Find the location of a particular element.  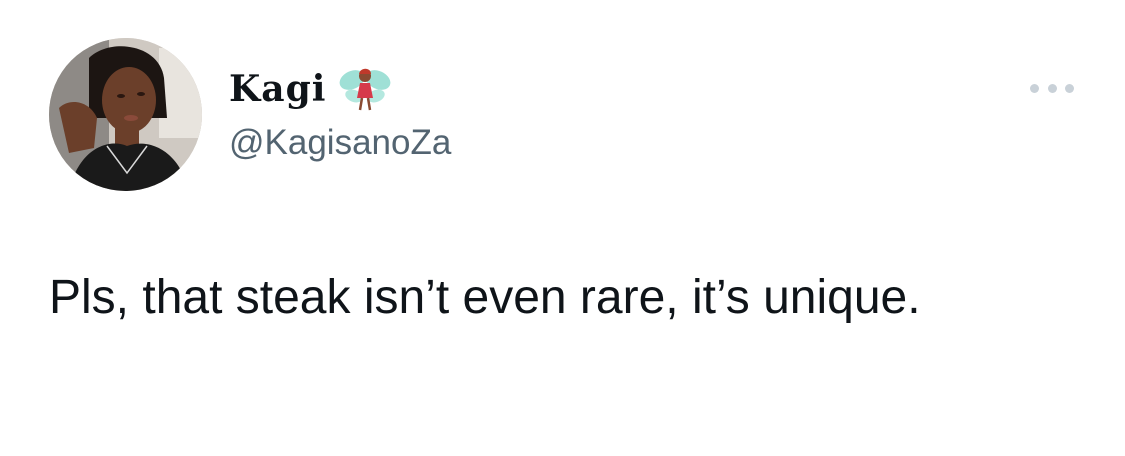

fairy-icon is located at coordinates (365, 89).